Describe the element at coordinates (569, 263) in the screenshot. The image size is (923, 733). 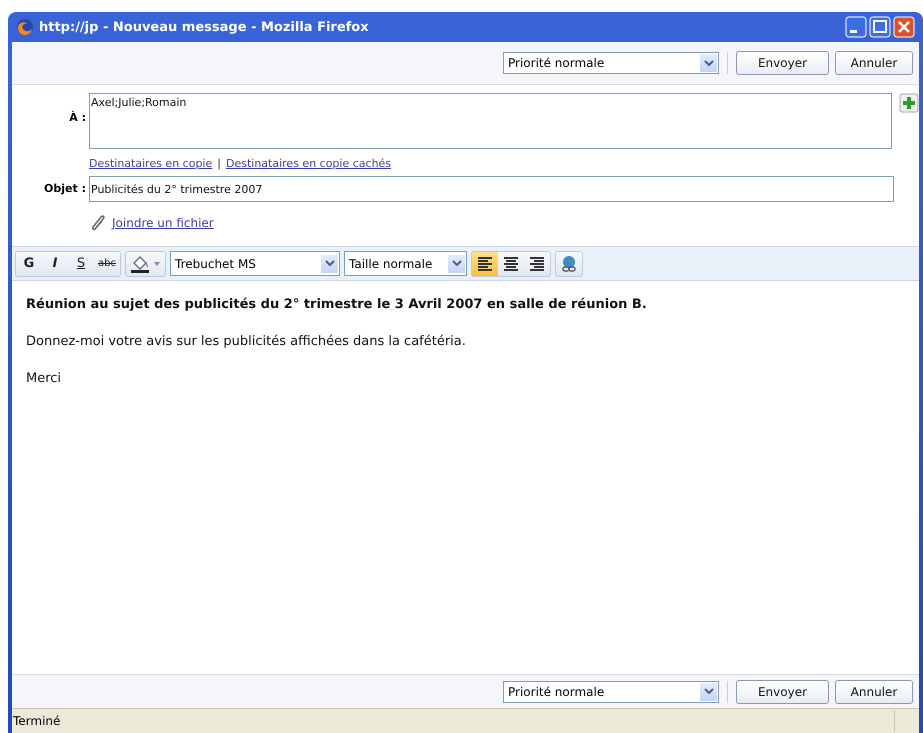
I see `globe-link-icon` at that location.